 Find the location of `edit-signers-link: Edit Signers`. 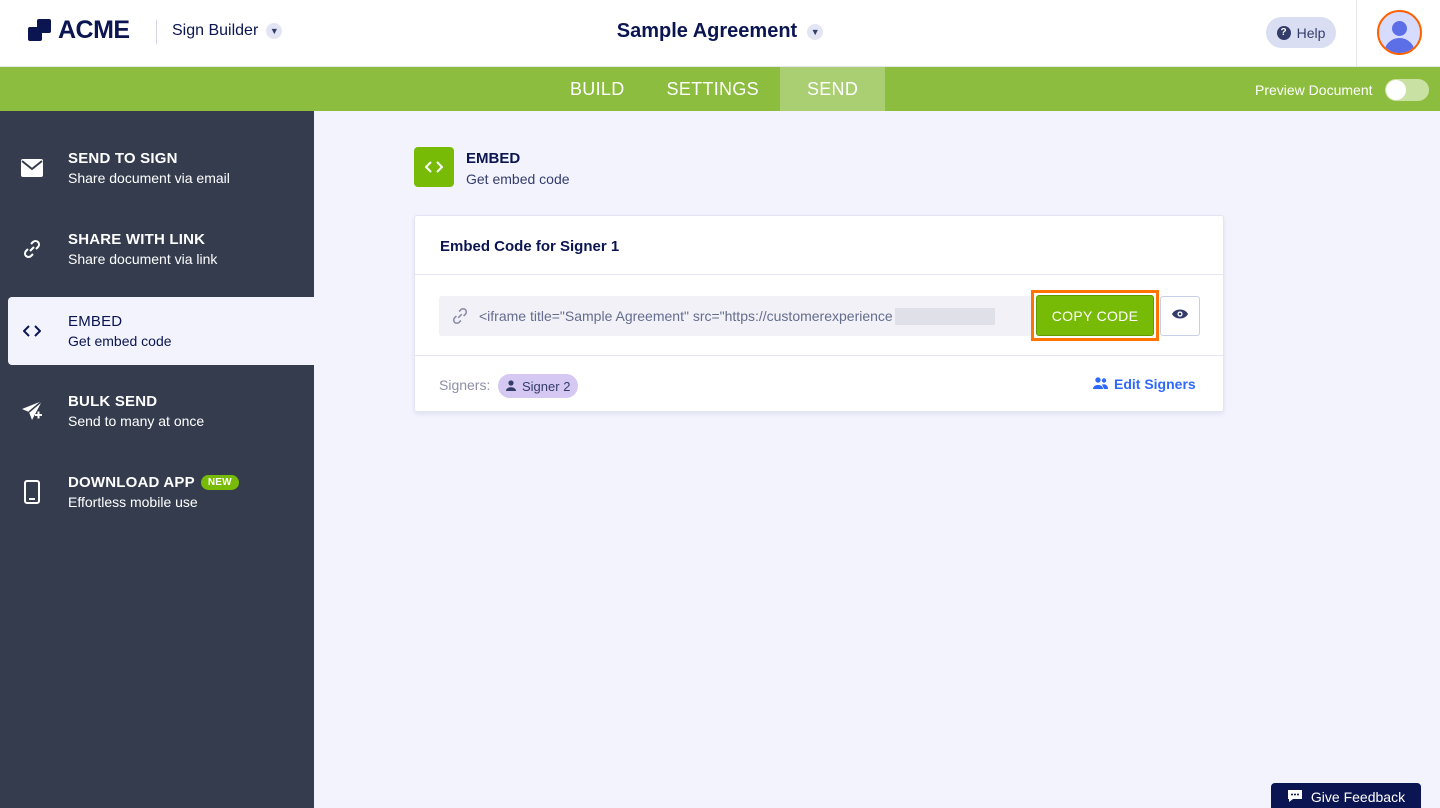

edit-signers-link: Edit Signers is located at coordinates (1144, 384).